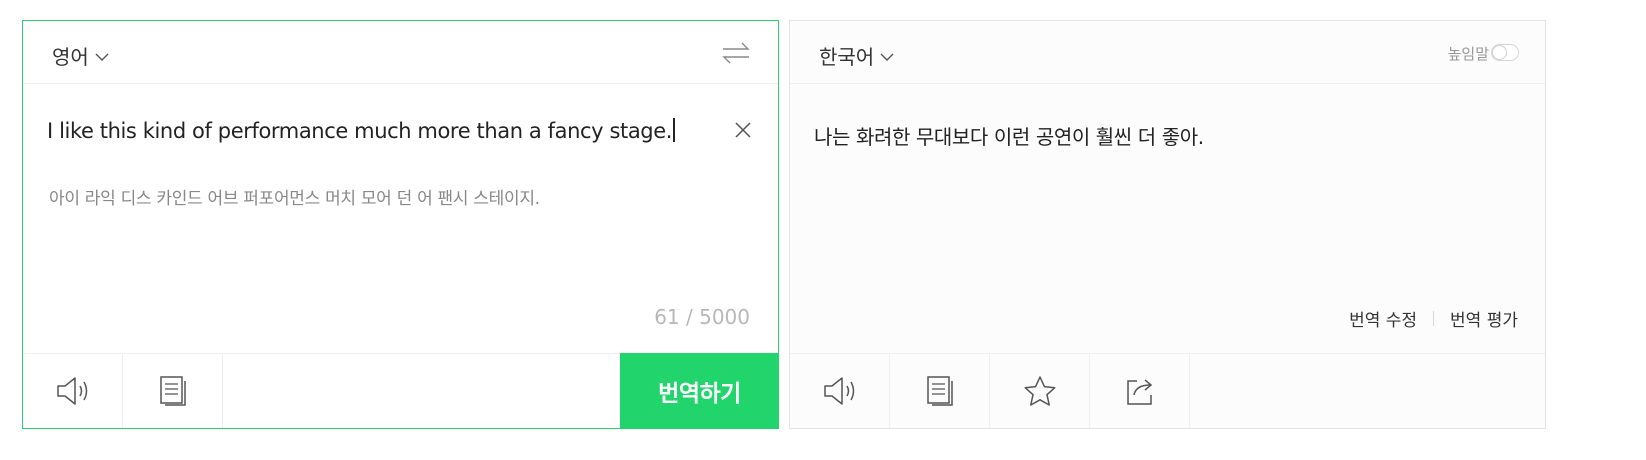  I want to click on source-toolbar: 번역하기, so click(401, 391).